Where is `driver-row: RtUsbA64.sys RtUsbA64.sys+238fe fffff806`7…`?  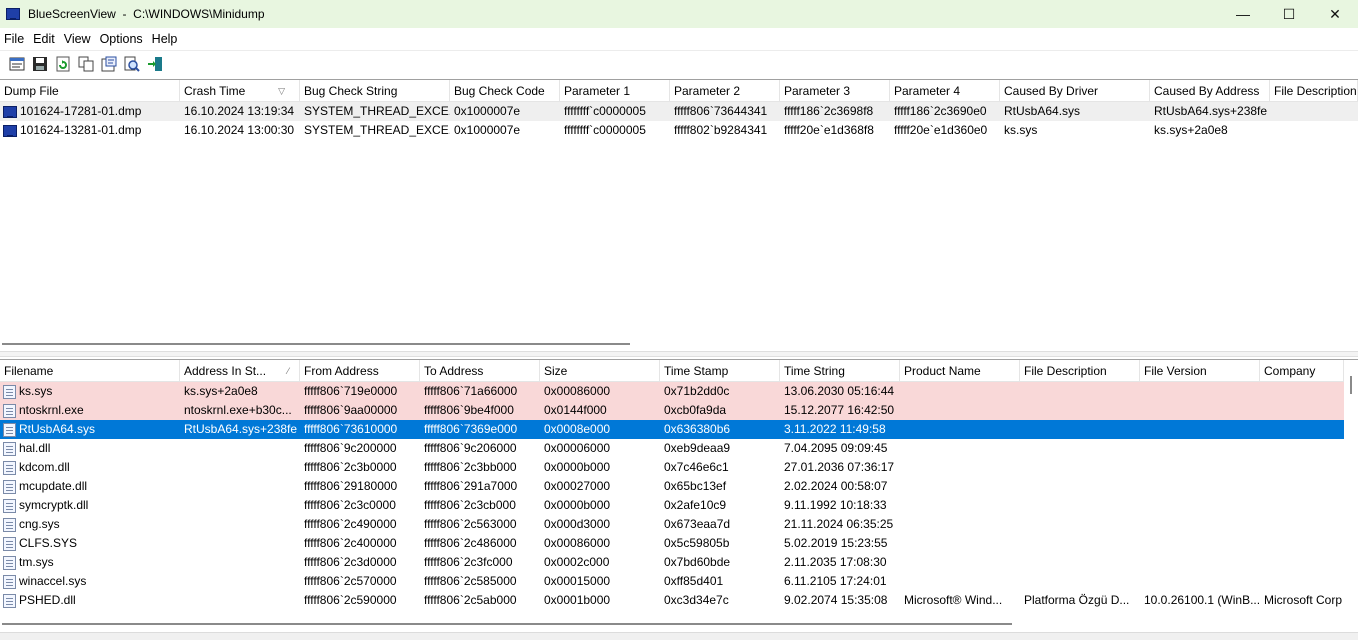
driver-row: RtUsbA64.sys RtUsbA64.sys+238fe fffff806`7… is located at coordinates (679, 429).